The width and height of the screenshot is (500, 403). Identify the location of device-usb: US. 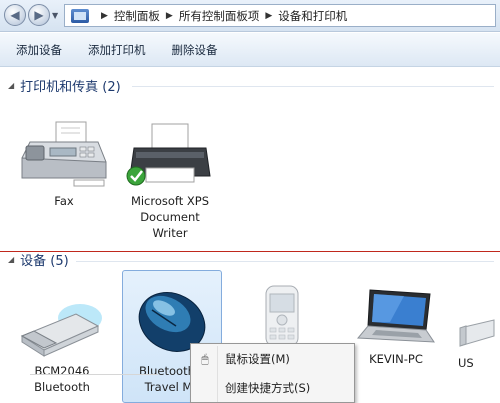
(477, 343).